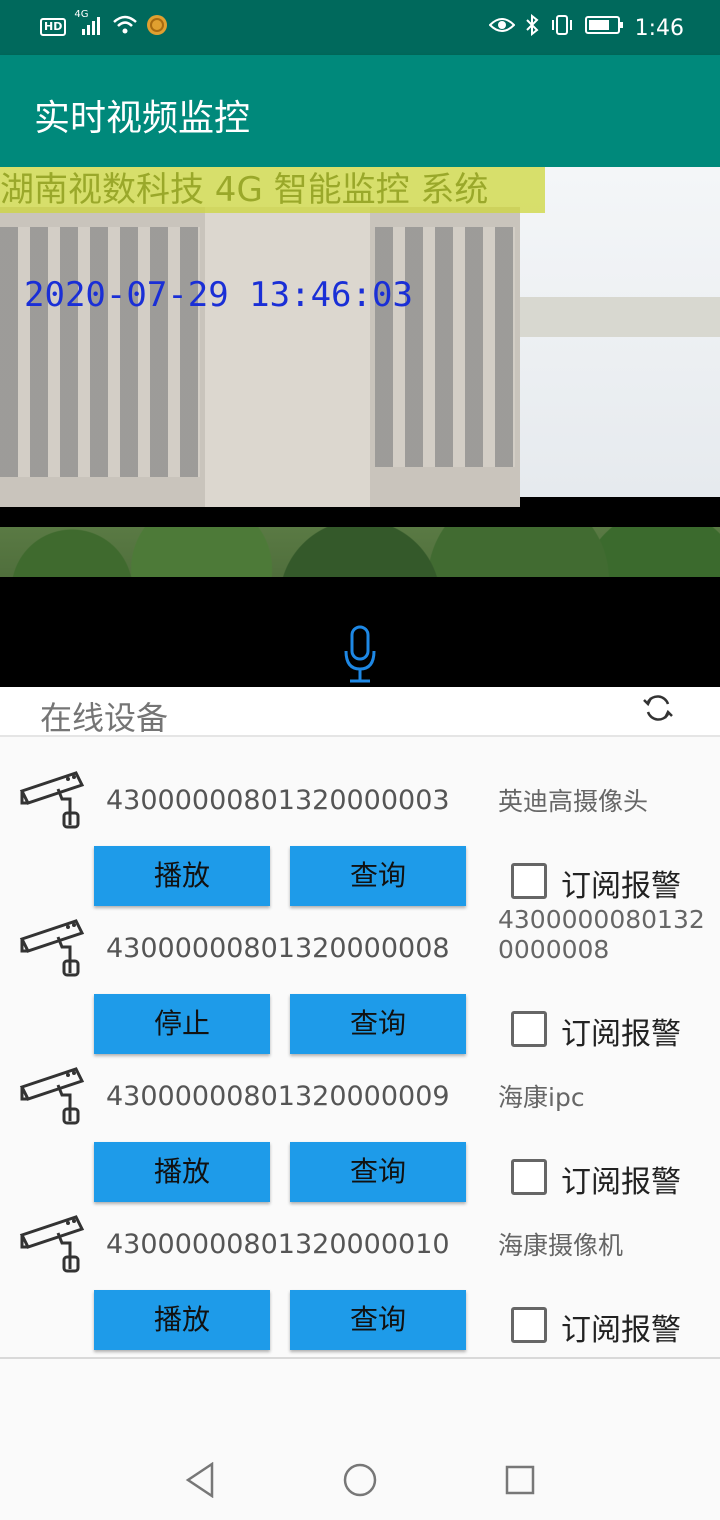  Describe the element at coordinates (278, 948) in the screenshot. I see `device-id: 43000000801320000008` at that location.